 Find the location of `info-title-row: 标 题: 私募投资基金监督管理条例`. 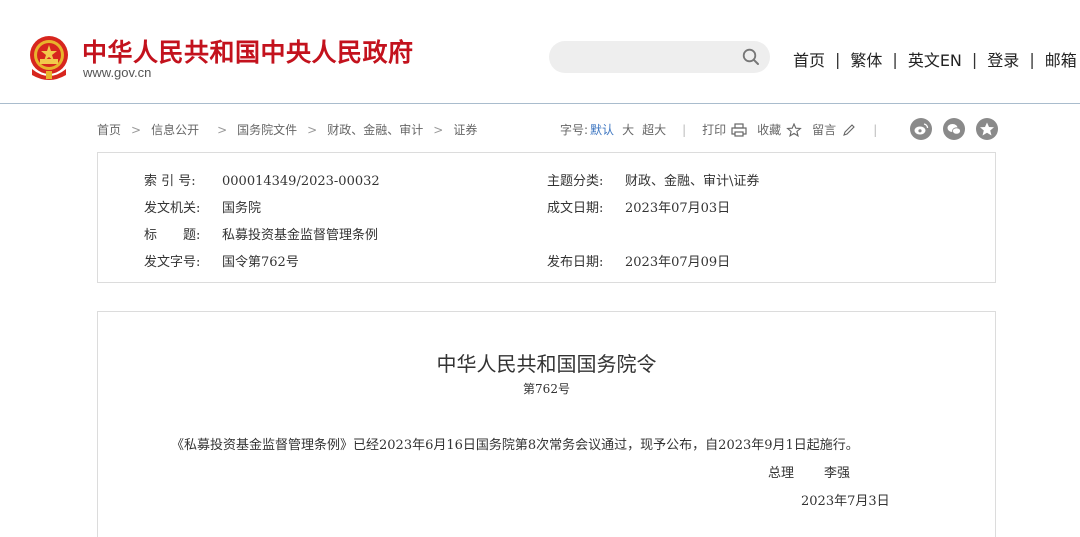

info-title-row: 标 题: 私募投资基金监督管理条例 is located at coordinates (261, 233).